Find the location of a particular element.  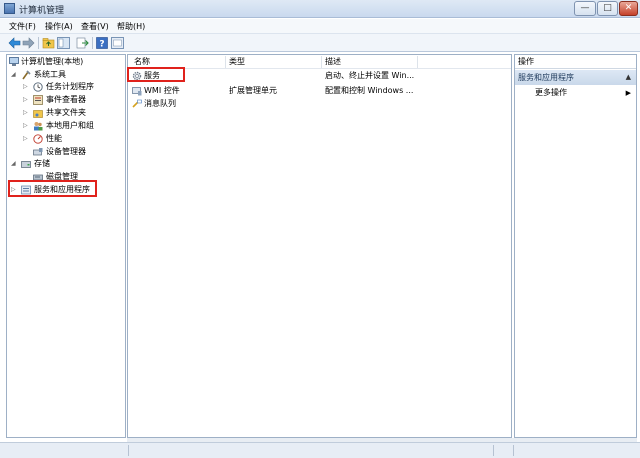

clock-icon is located at coordinates (38, 87).